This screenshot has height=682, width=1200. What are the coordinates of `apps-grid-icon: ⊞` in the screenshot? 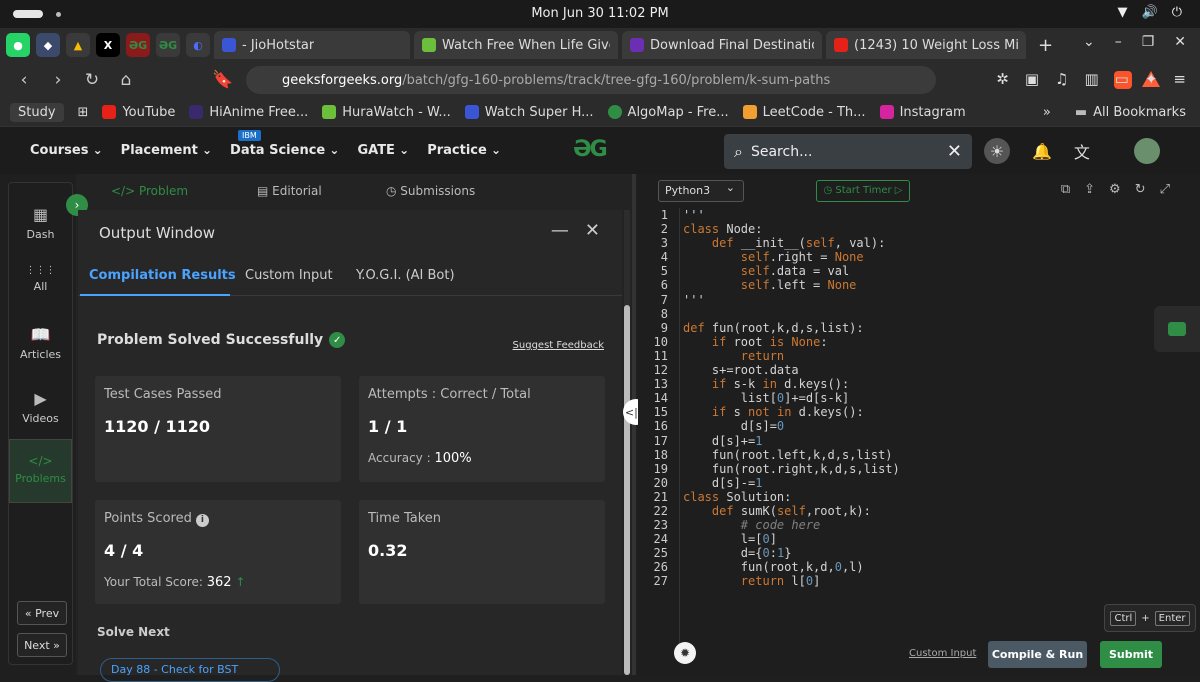 It's located at (83, 112).